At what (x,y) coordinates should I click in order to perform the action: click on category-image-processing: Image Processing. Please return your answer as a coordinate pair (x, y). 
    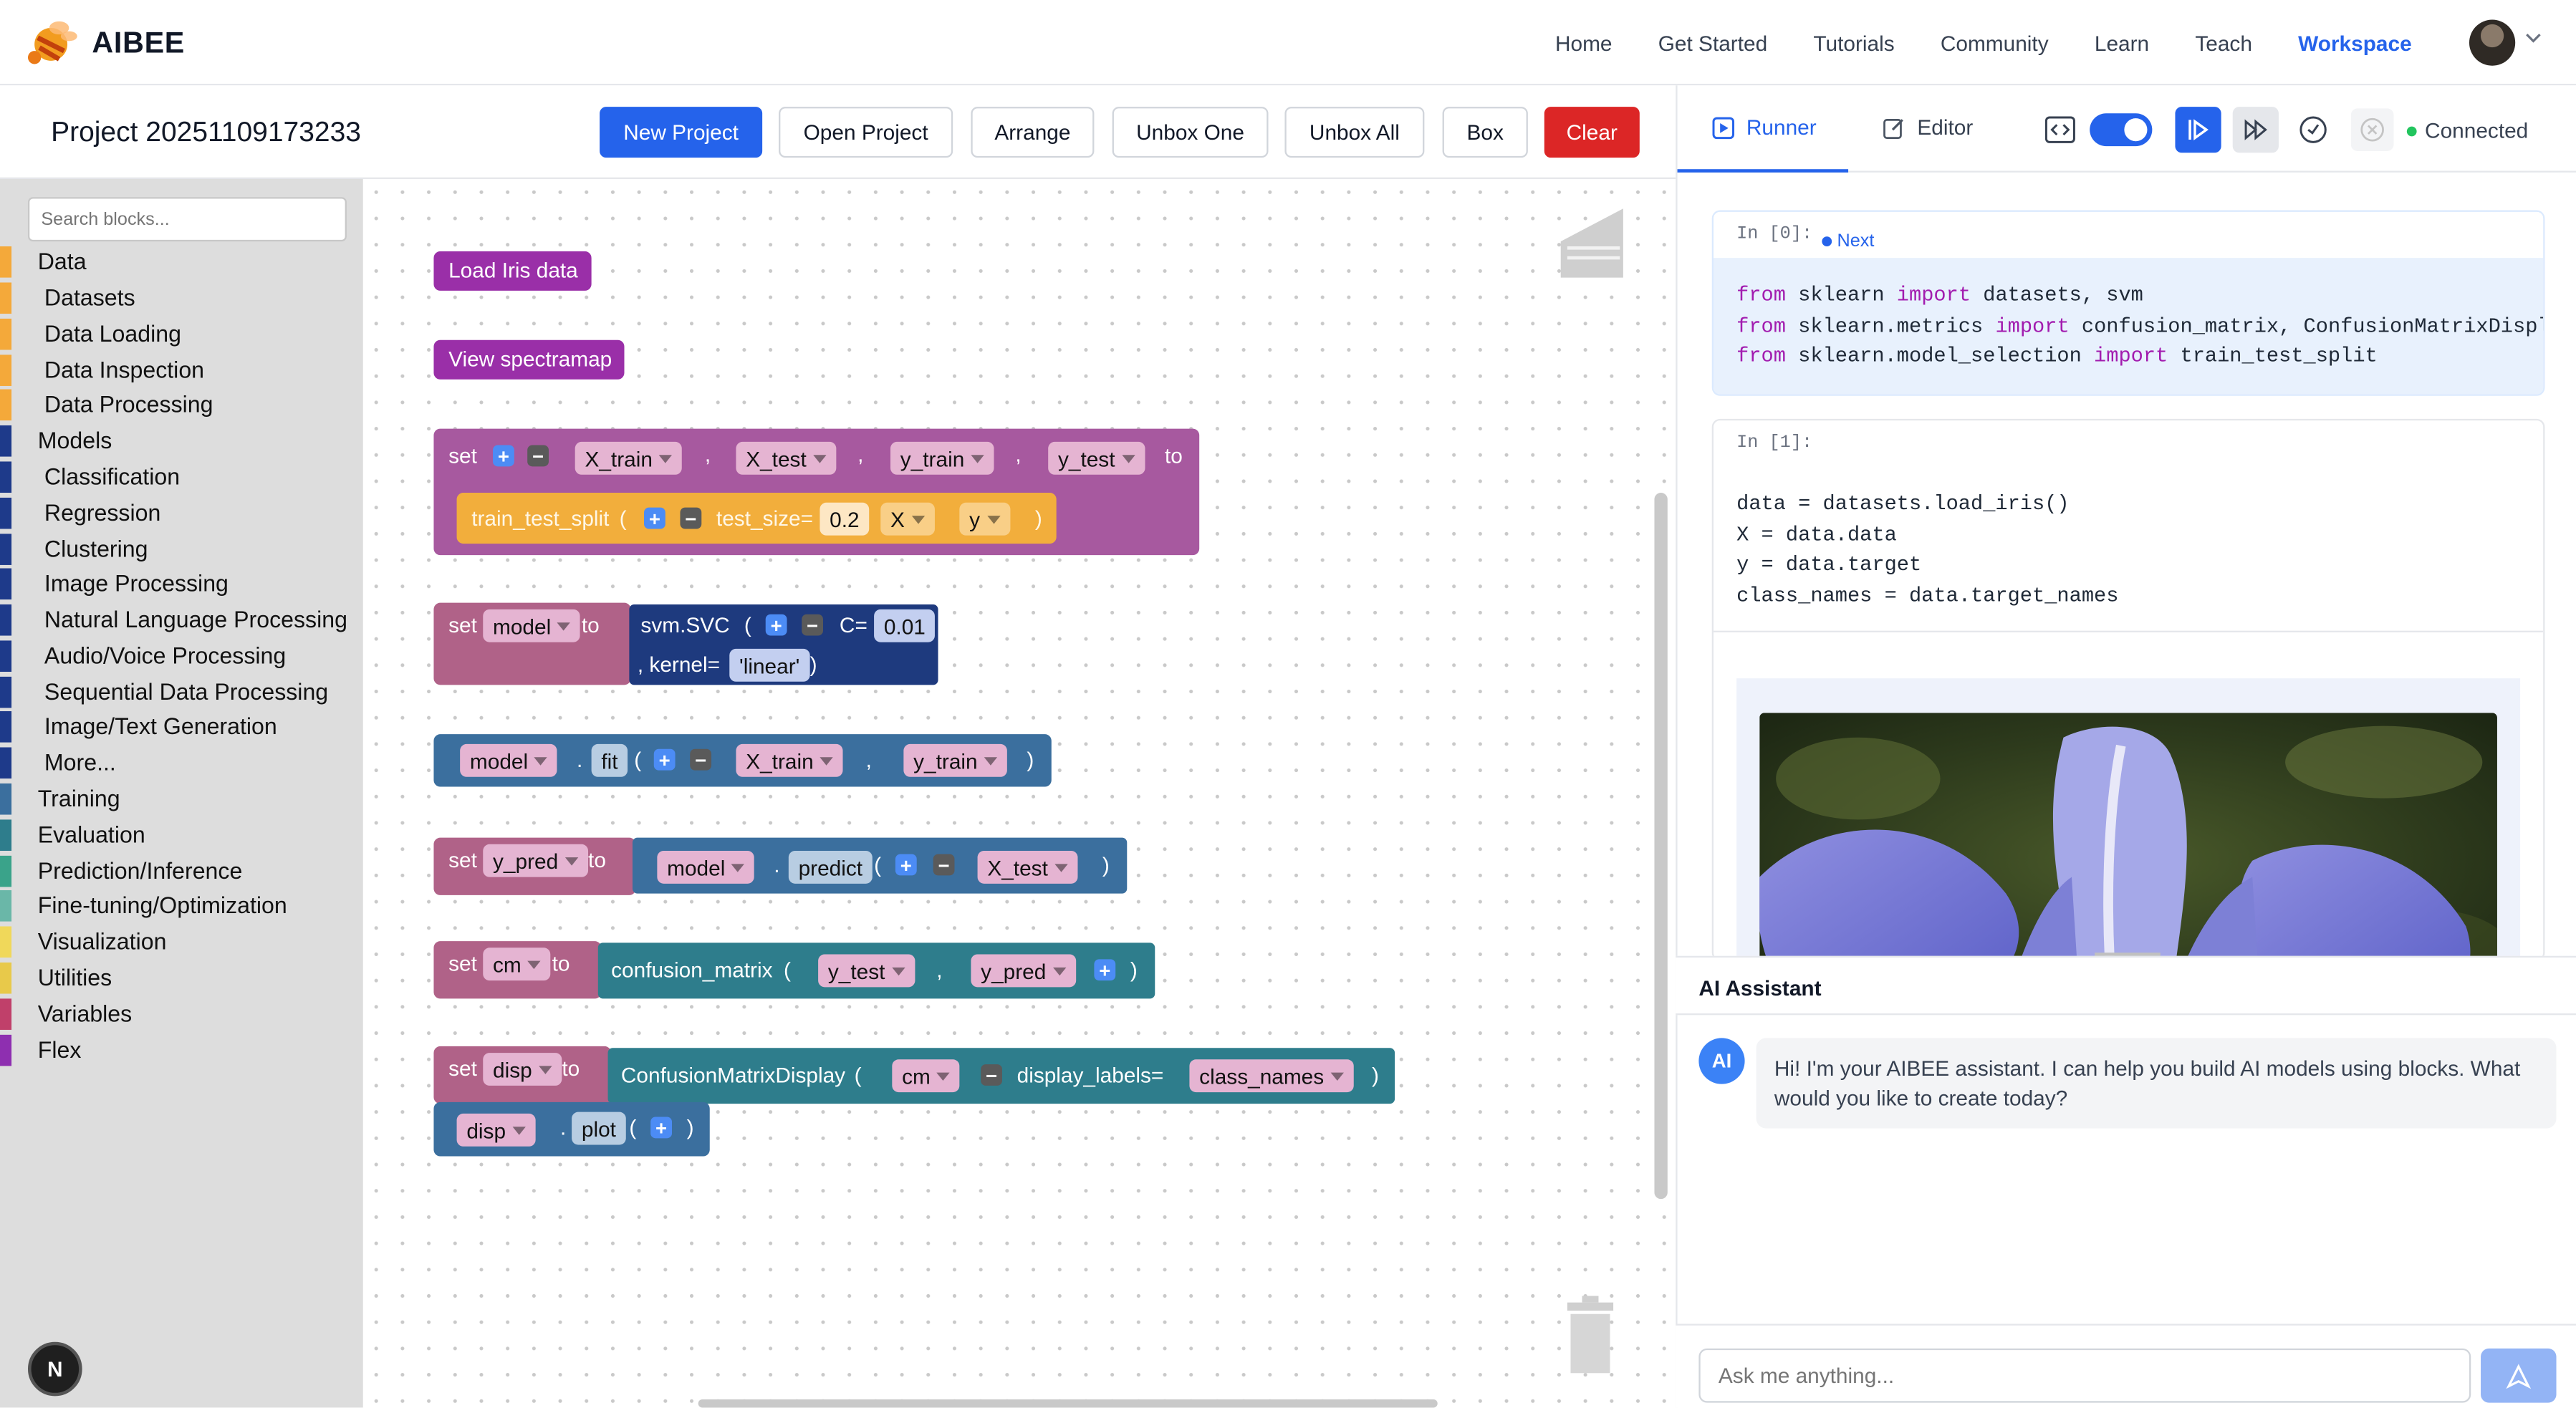
    Looking at the image, I should click on (182, 583).